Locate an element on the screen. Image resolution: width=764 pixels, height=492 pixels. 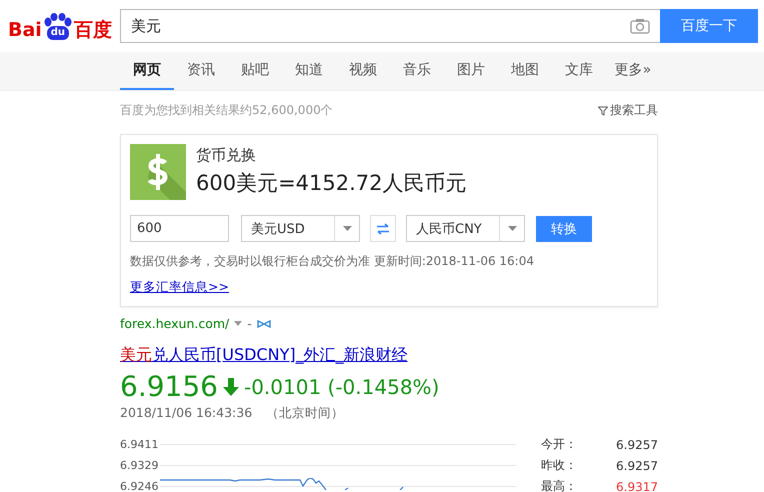
search-button: 百度一下 is located at coordinates (709, 26).